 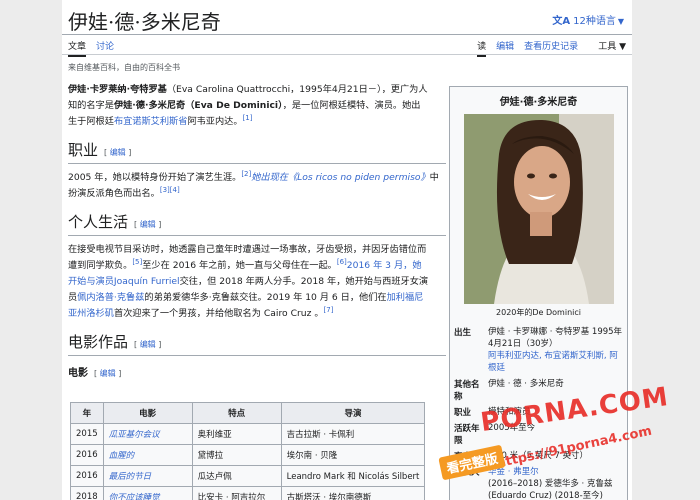 I want to click on language-count: 12种语言, so click(x=594, y=21).